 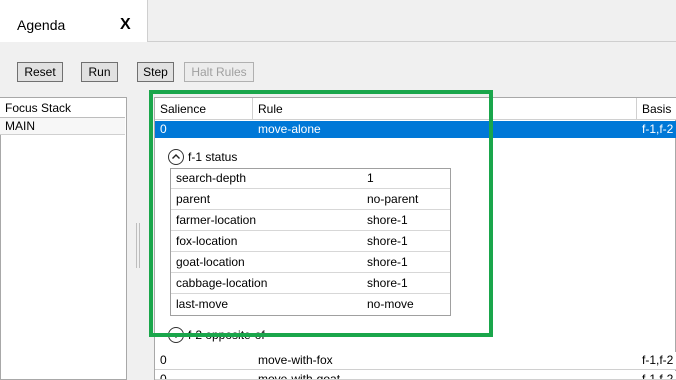 I want to click on slot-row: fox-location shore-1, so click(x=310, y=242).